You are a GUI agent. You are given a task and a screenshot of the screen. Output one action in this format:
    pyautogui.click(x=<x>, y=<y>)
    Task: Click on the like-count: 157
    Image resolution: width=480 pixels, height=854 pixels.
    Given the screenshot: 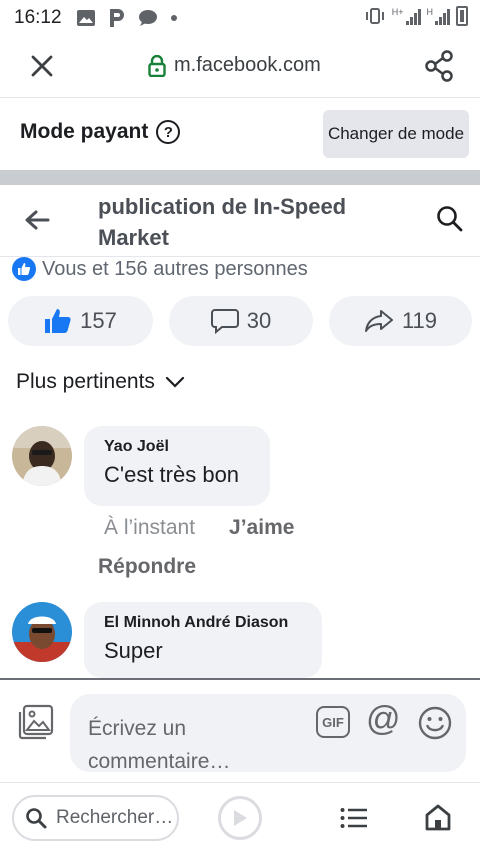 What is the action you would take?
    pyautogui.click(x=98, y=320)
    